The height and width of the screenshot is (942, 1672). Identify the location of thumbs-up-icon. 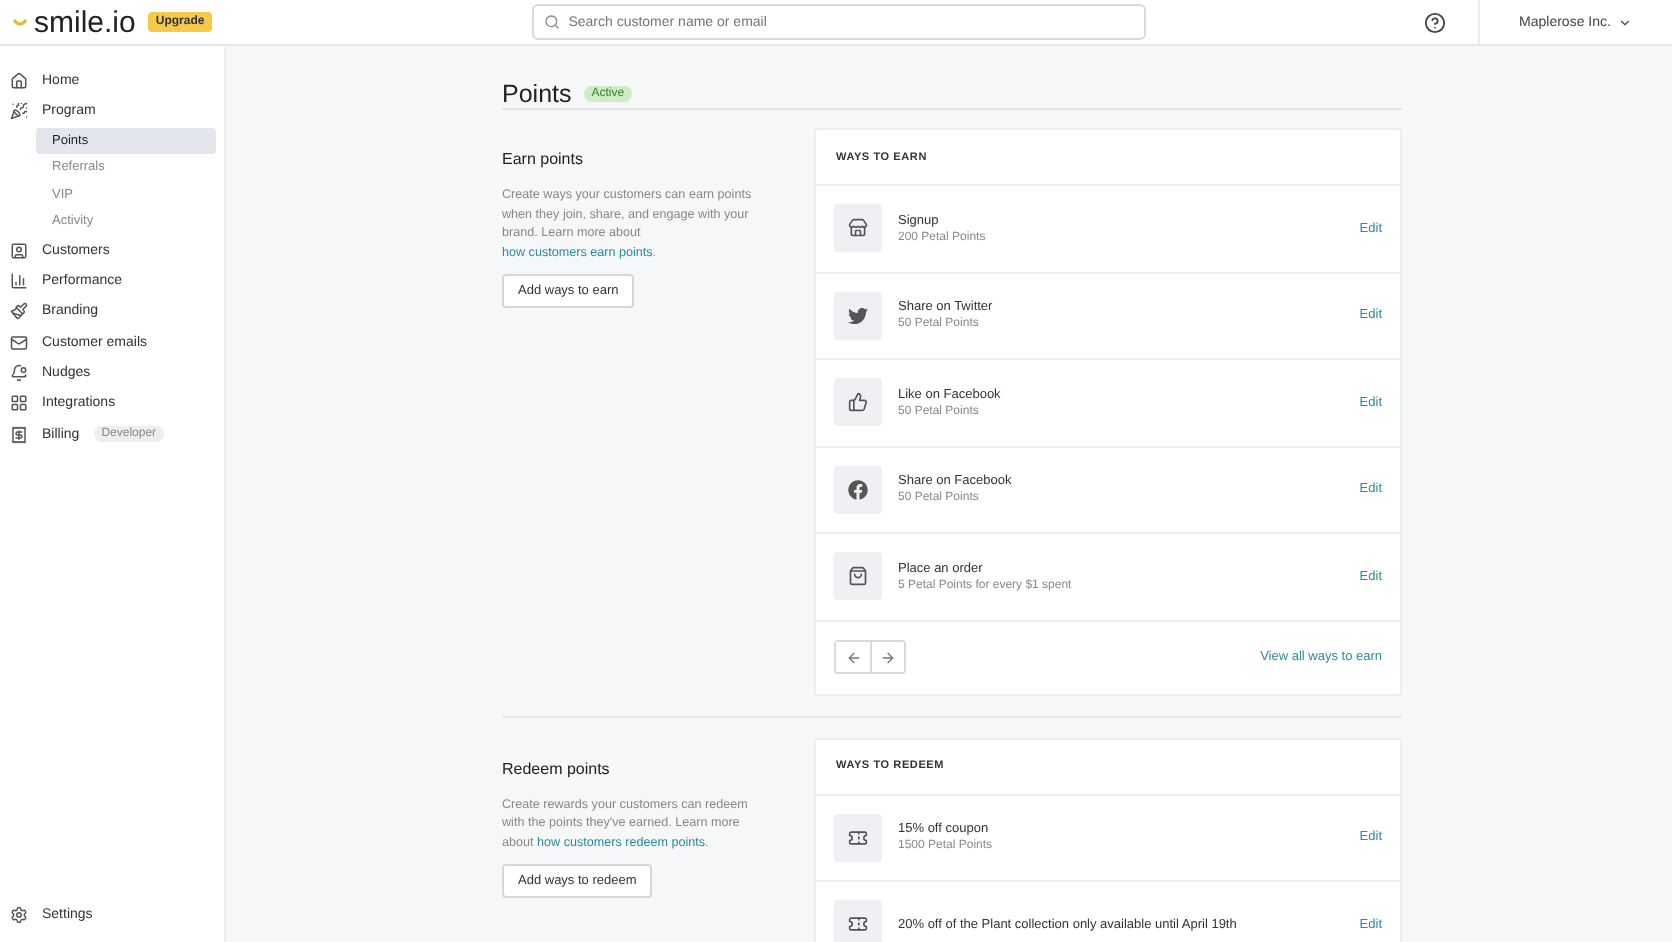
(858, 402).